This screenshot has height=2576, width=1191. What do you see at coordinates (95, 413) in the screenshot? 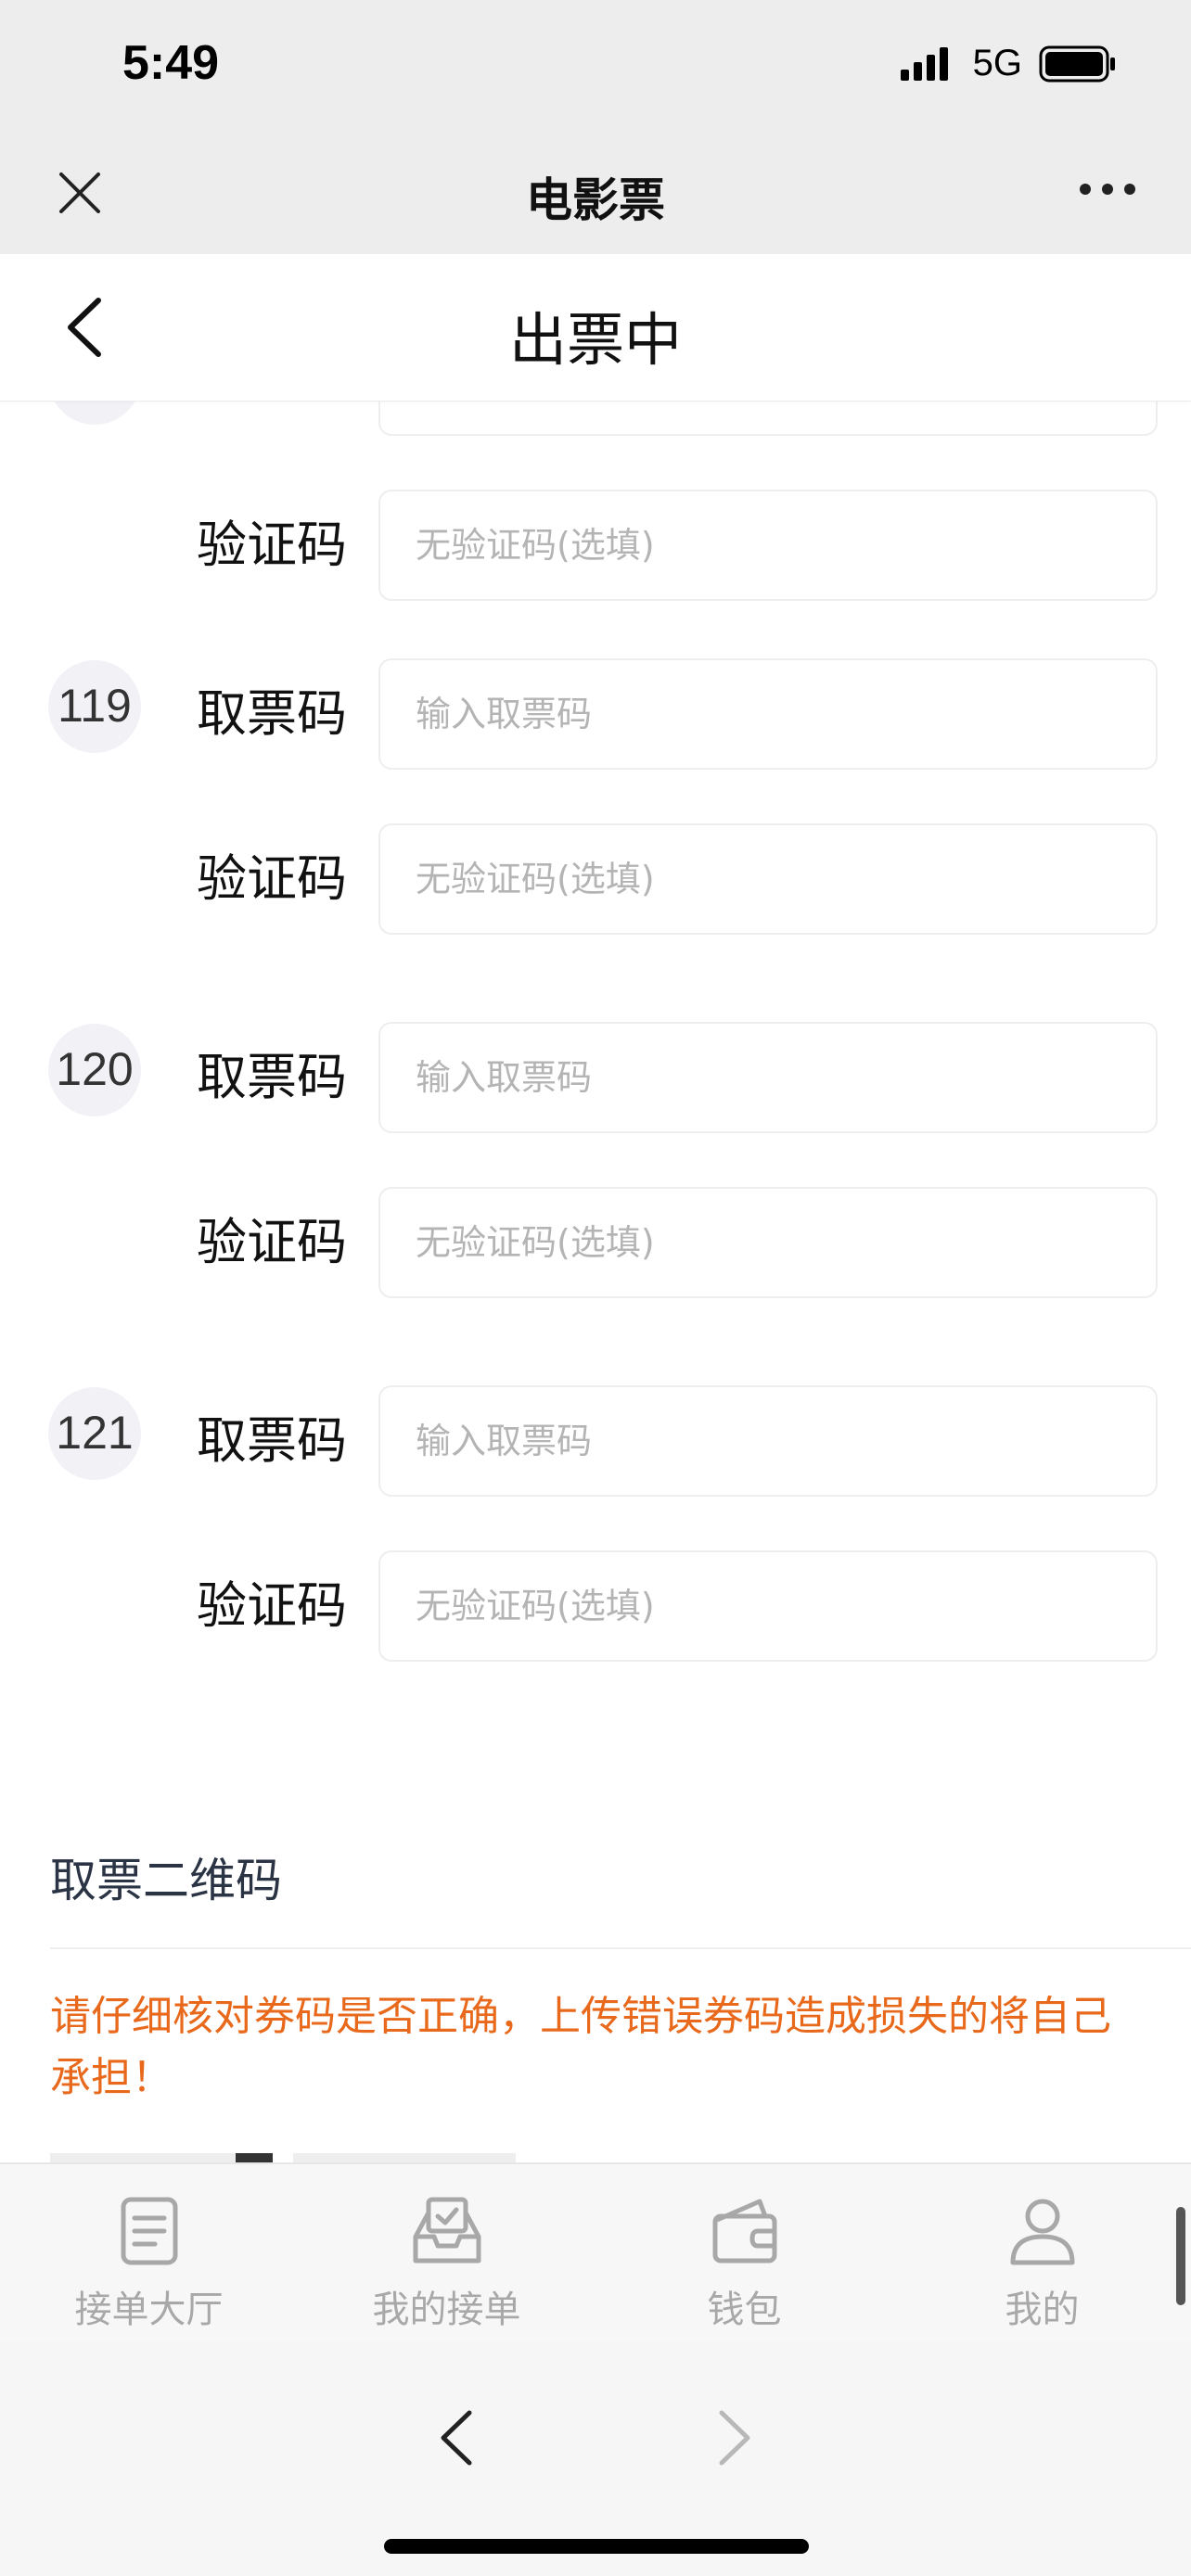
I see `ticket-number-badge: 118` at bounding box center [95, 413].